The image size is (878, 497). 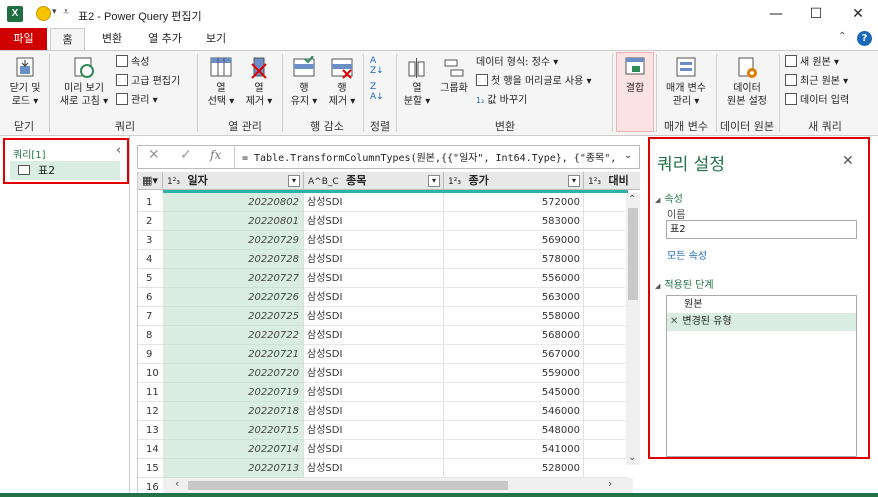 What do you see at coordinates (632, 199) in the screenshot?
I see `scroll-up-icon: ⌃` at bounding box center [632, 199].